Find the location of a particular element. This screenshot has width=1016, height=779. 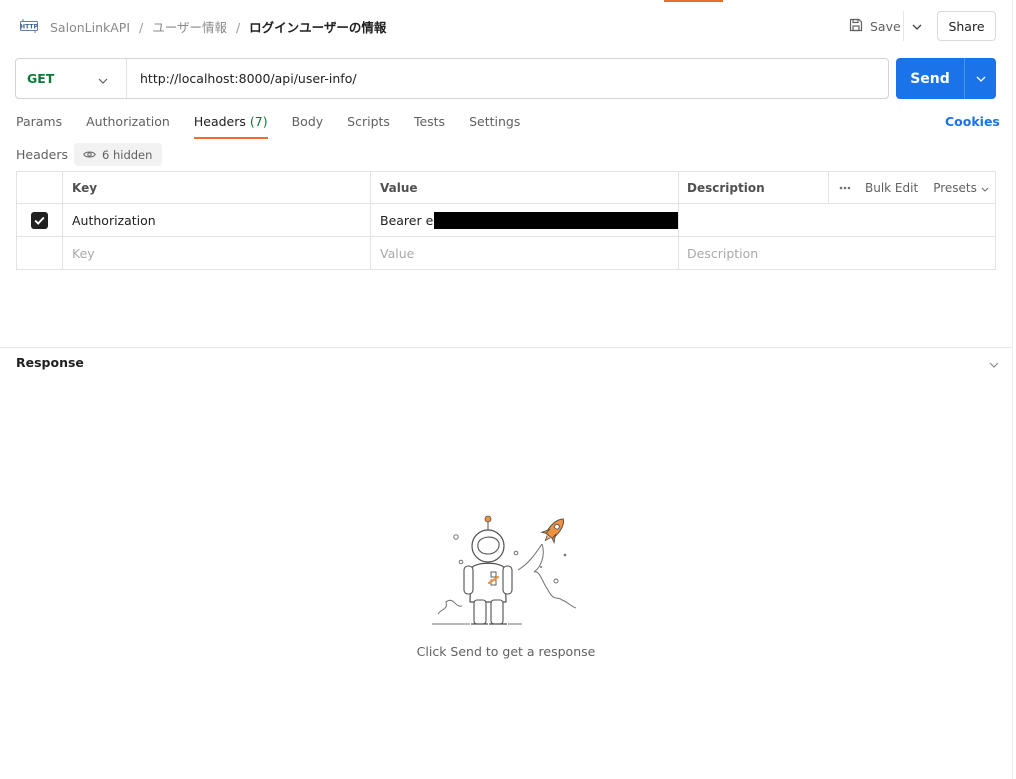

response-empty-hint: Click Send to get a response is located at coordinates (506, 651).